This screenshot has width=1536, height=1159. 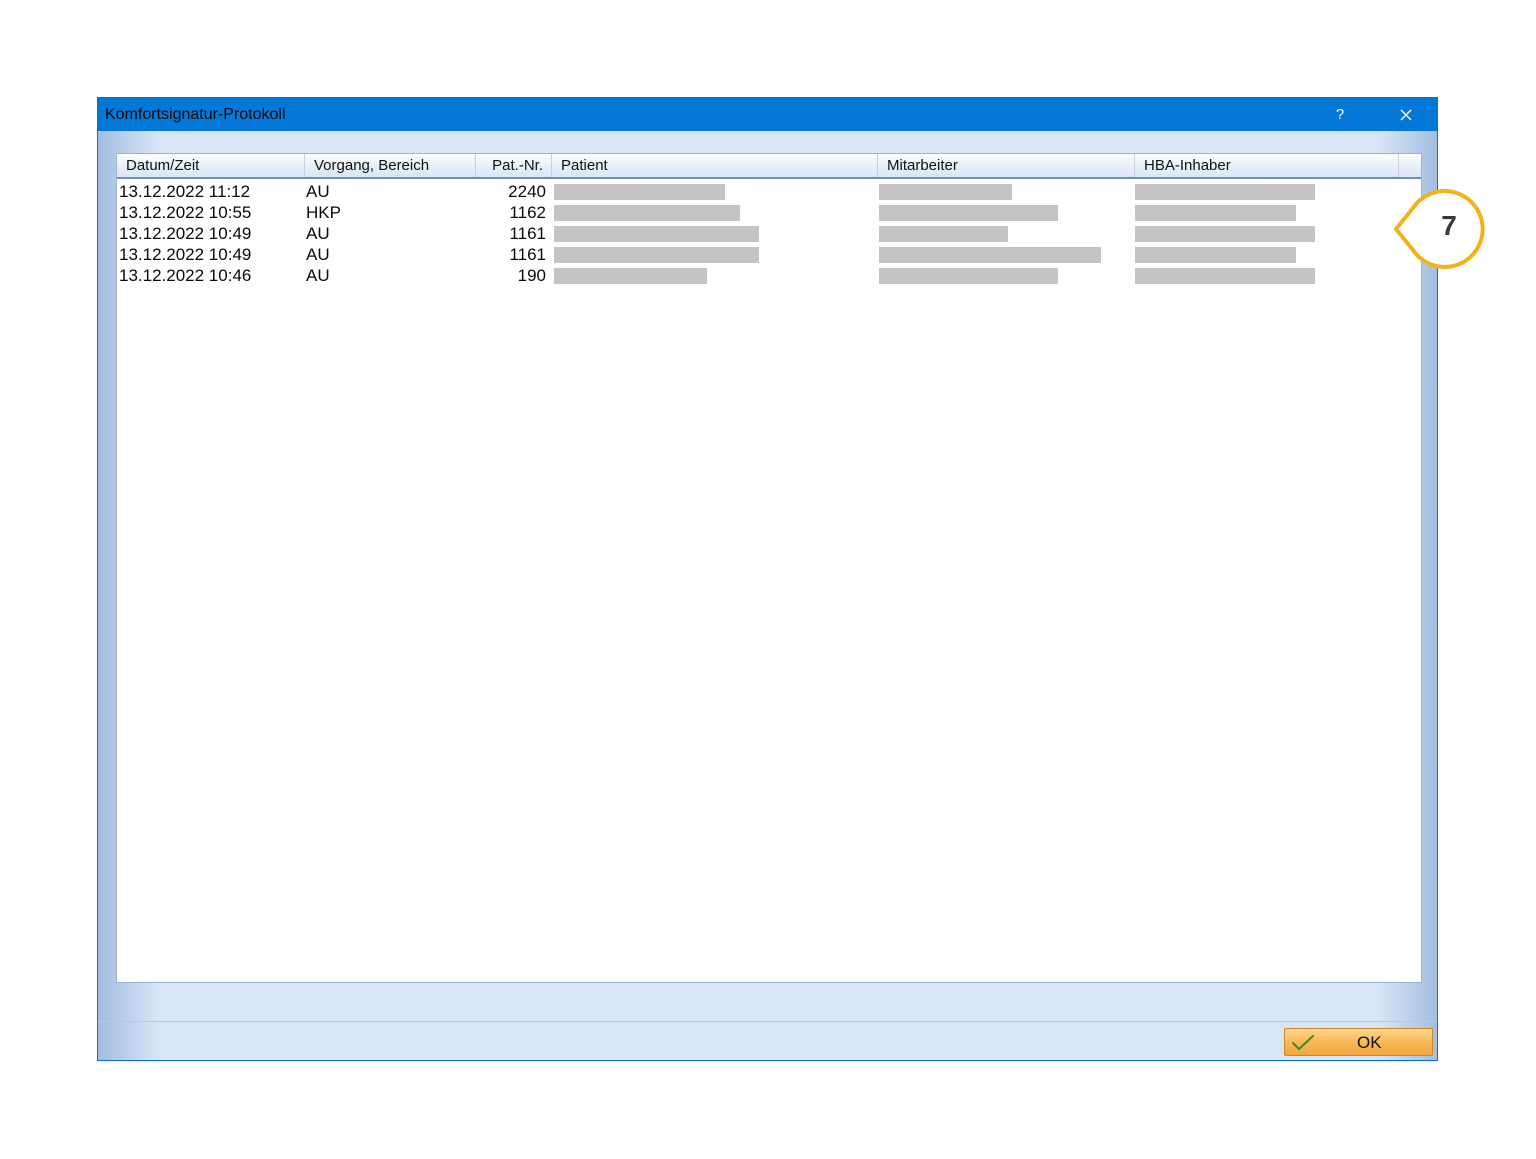 I want to click on cell-datum: 13.12.2022 10:46, so click(x=185, y=275).